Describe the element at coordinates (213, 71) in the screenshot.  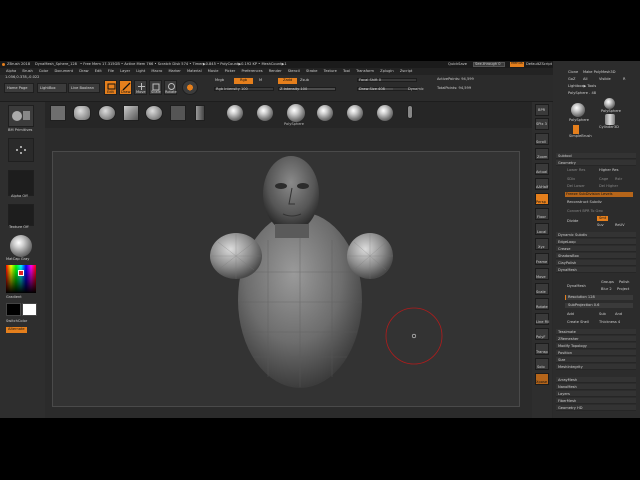
I see `menu-movie: Movie` at that location.